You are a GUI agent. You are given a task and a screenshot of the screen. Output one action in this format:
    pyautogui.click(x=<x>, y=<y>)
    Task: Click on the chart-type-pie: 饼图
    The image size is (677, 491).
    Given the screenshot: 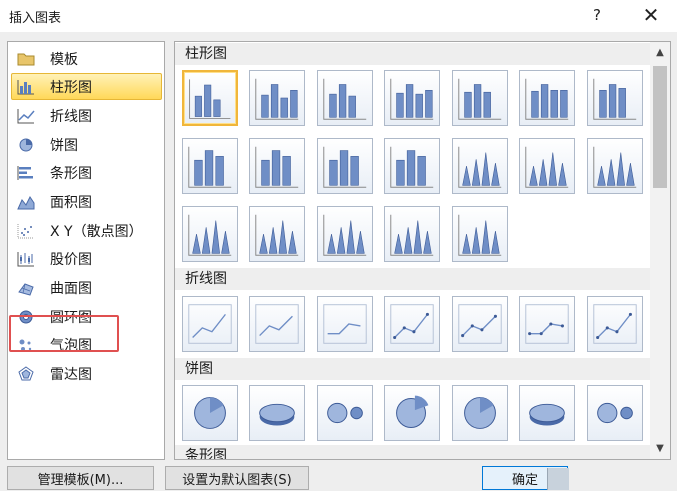 What is the action you would take?
    pyautogui.click(x=86, y=144)
    